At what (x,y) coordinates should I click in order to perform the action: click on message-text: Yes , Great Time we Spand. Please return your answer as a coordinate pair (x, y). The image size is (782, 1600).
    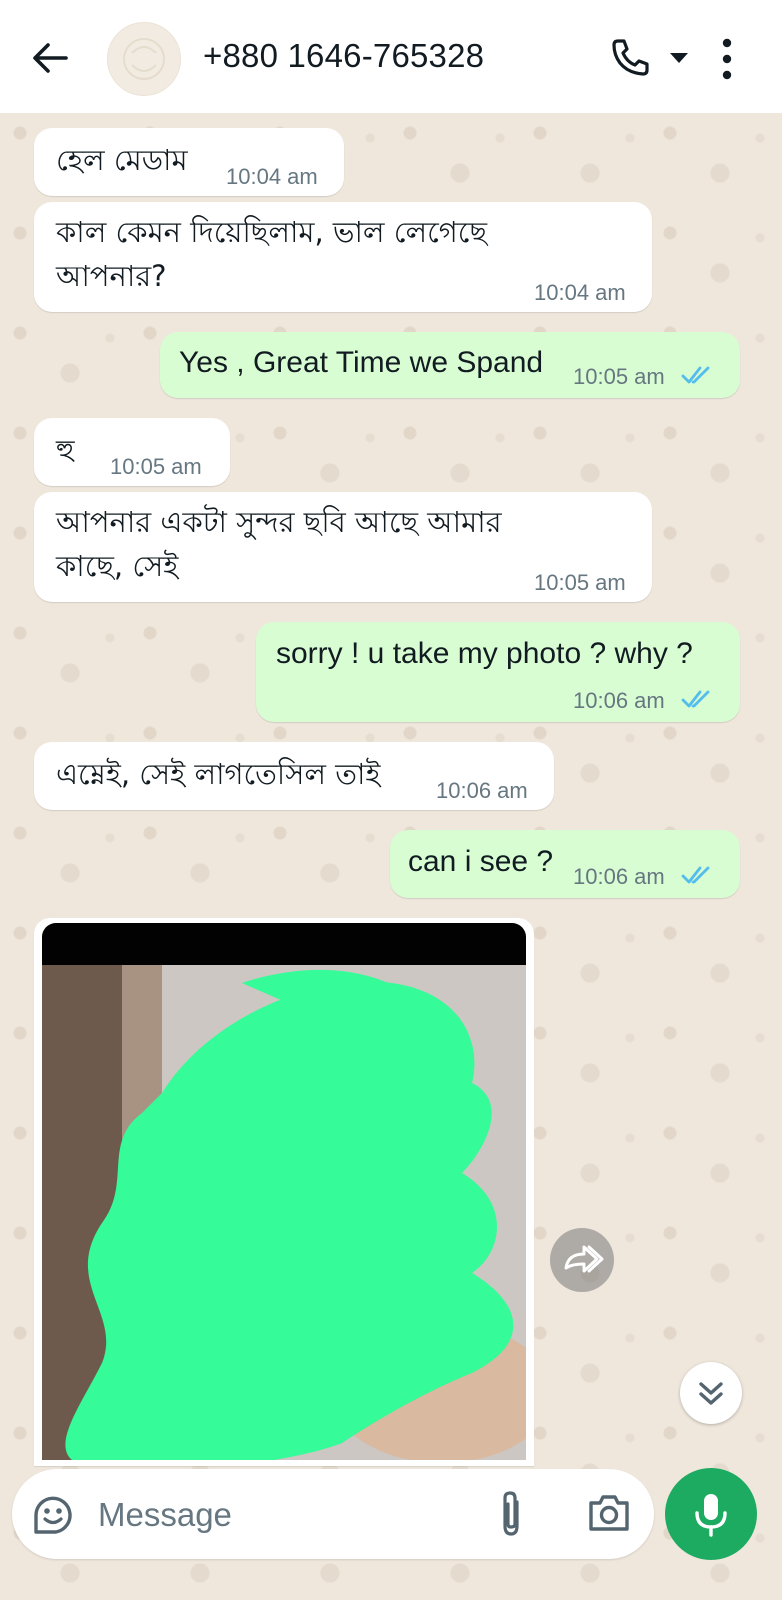
    Looking at the image, I should click on (361, 362).